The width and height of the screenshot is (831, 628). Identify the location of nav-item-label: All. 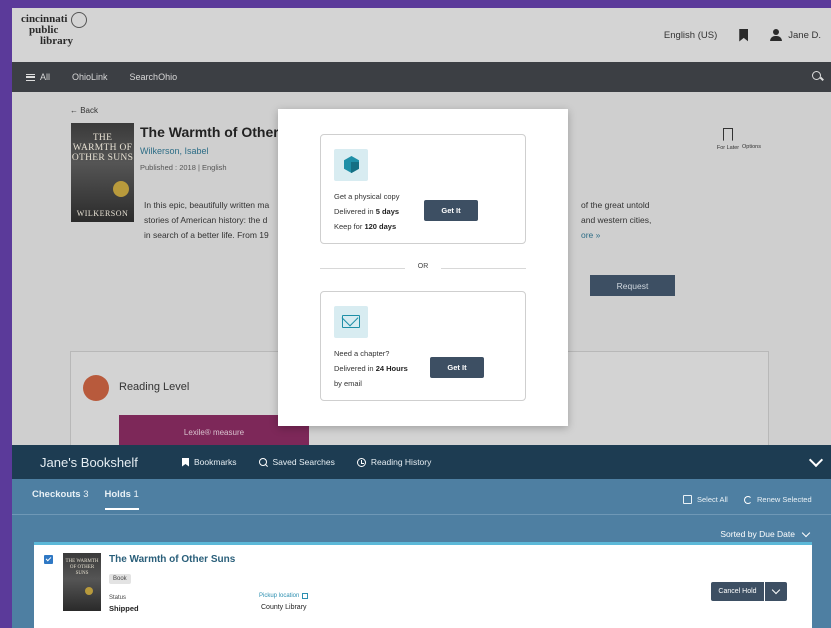
(45, 77).